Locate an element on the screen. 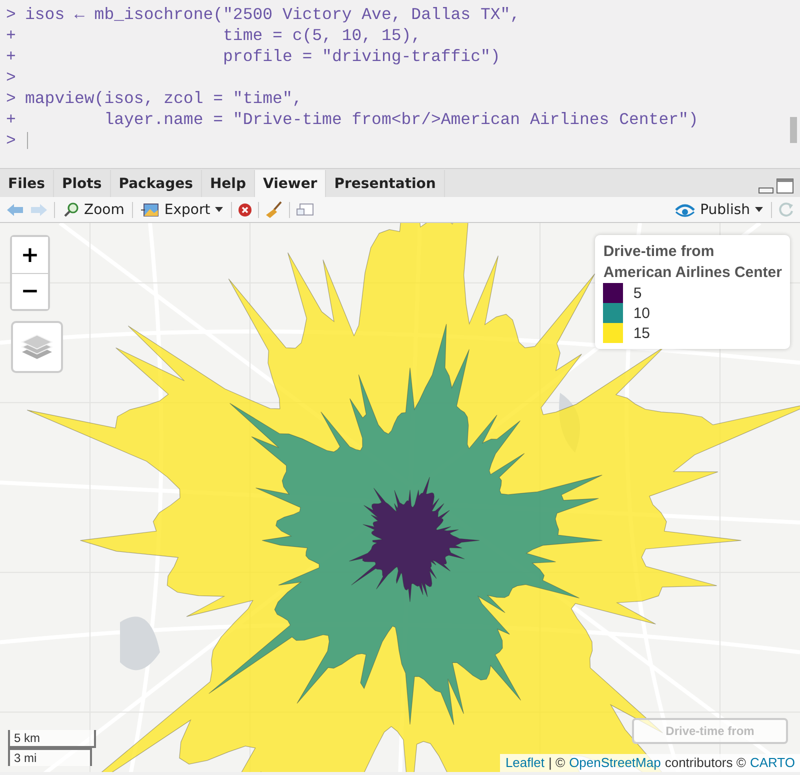  legend-title: American Airlines Center is located at coordinates (692, 273).